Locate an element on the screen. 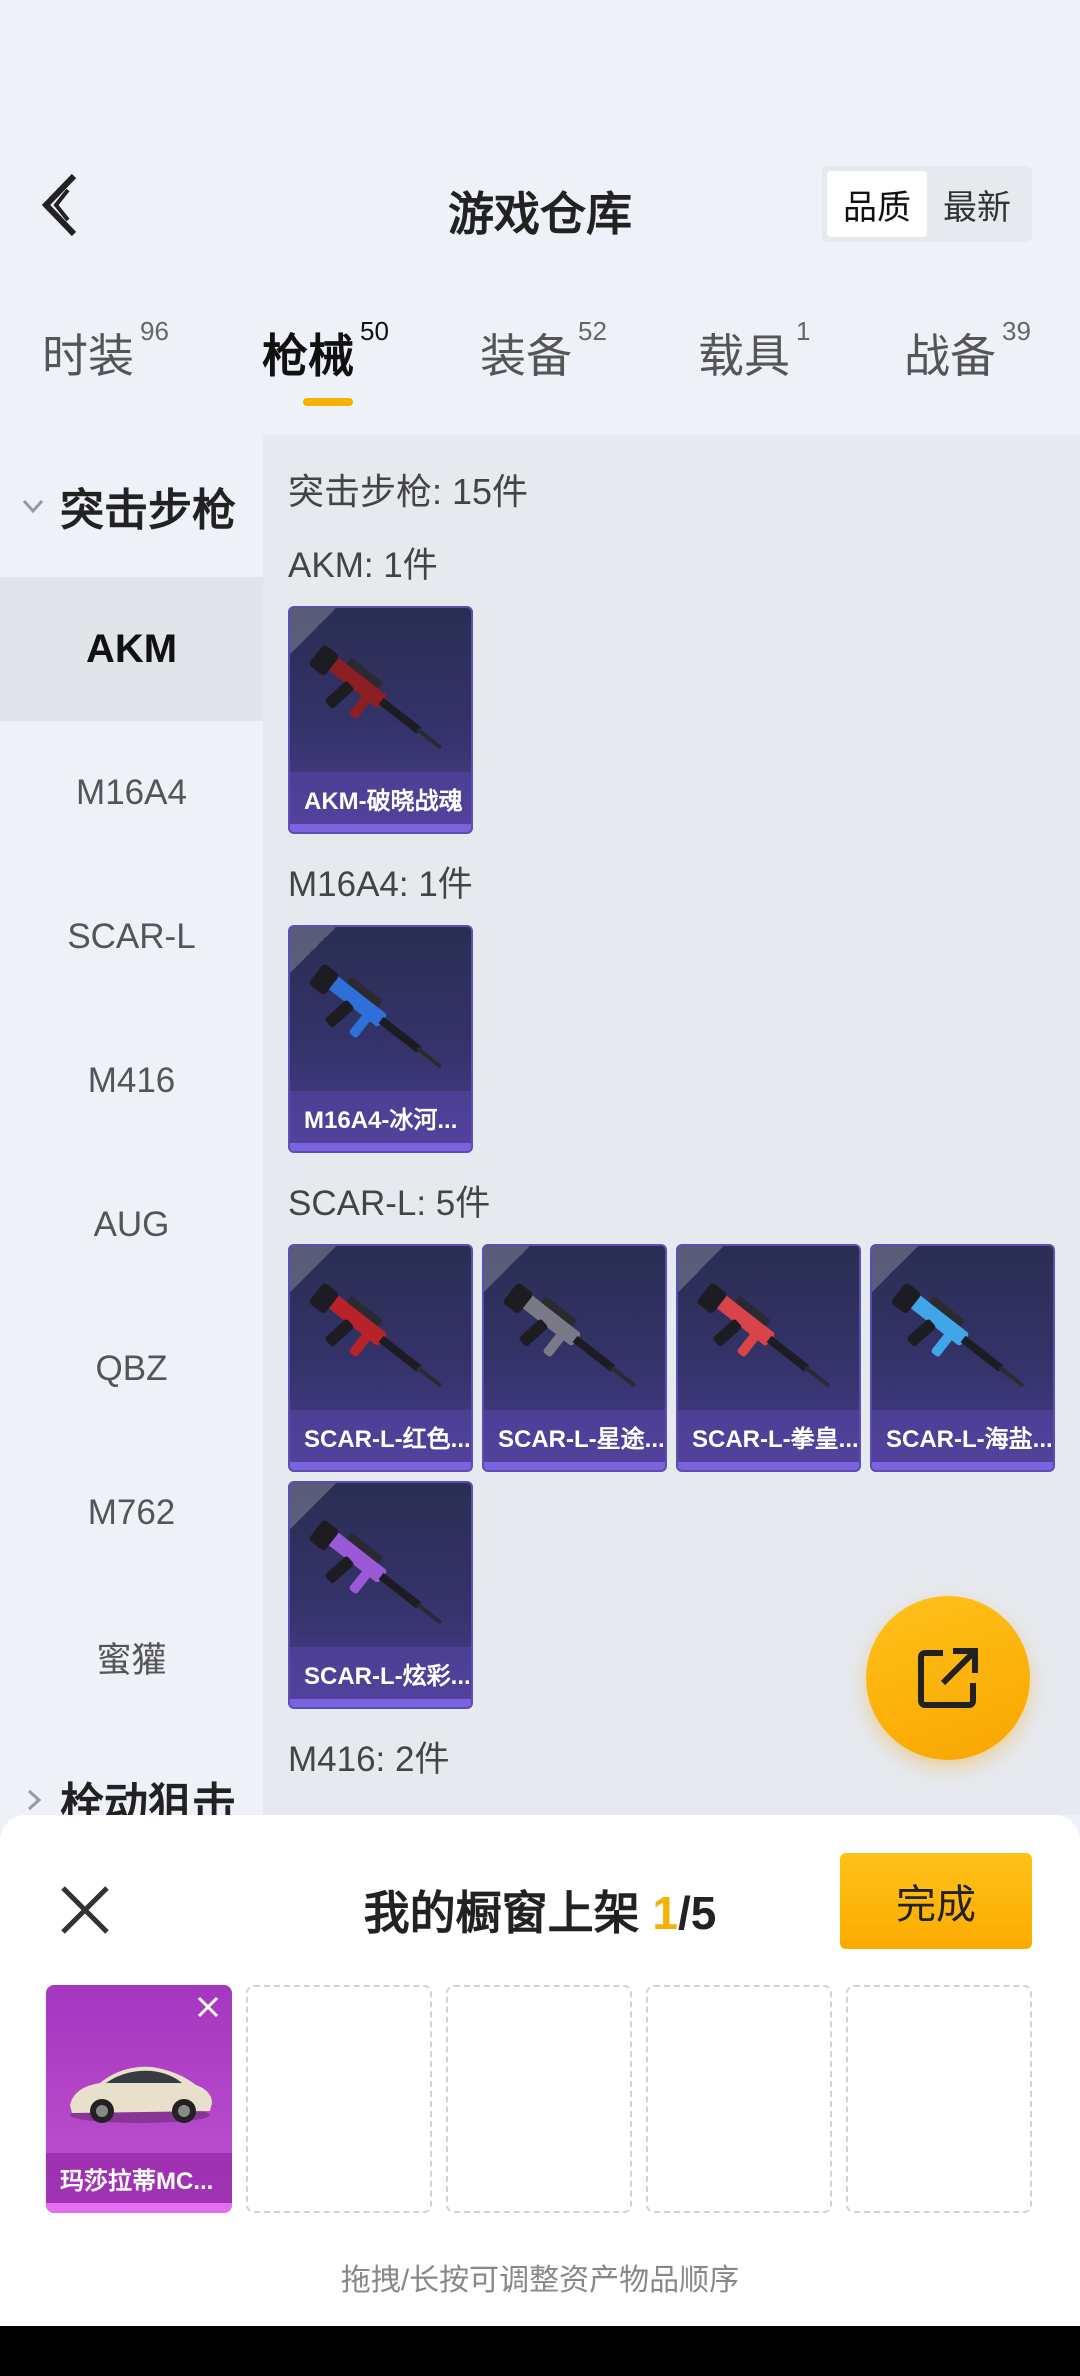 This screenshot has height=2376, width=1080. remove-item-button is located at coordinates (208, 2007).